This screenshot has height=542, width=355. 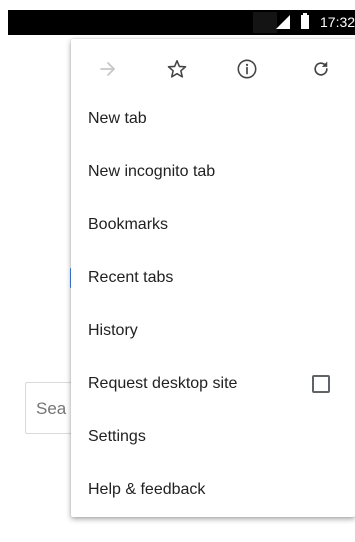 What do you see at coordinates (113, 330) in the screenshot?
I see `menu-item-label: History` at bounding box center [113, 330].